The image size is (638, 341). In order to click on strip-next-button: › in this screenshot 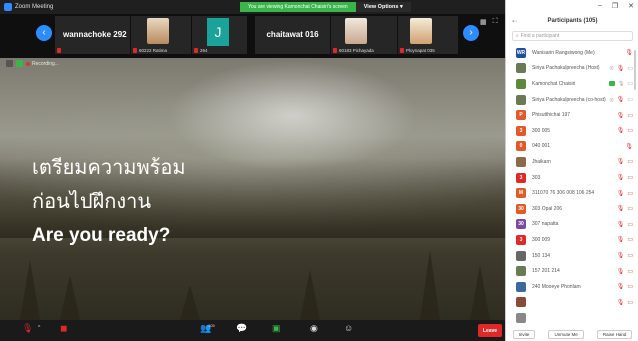, I will do `click(471, 33)`.